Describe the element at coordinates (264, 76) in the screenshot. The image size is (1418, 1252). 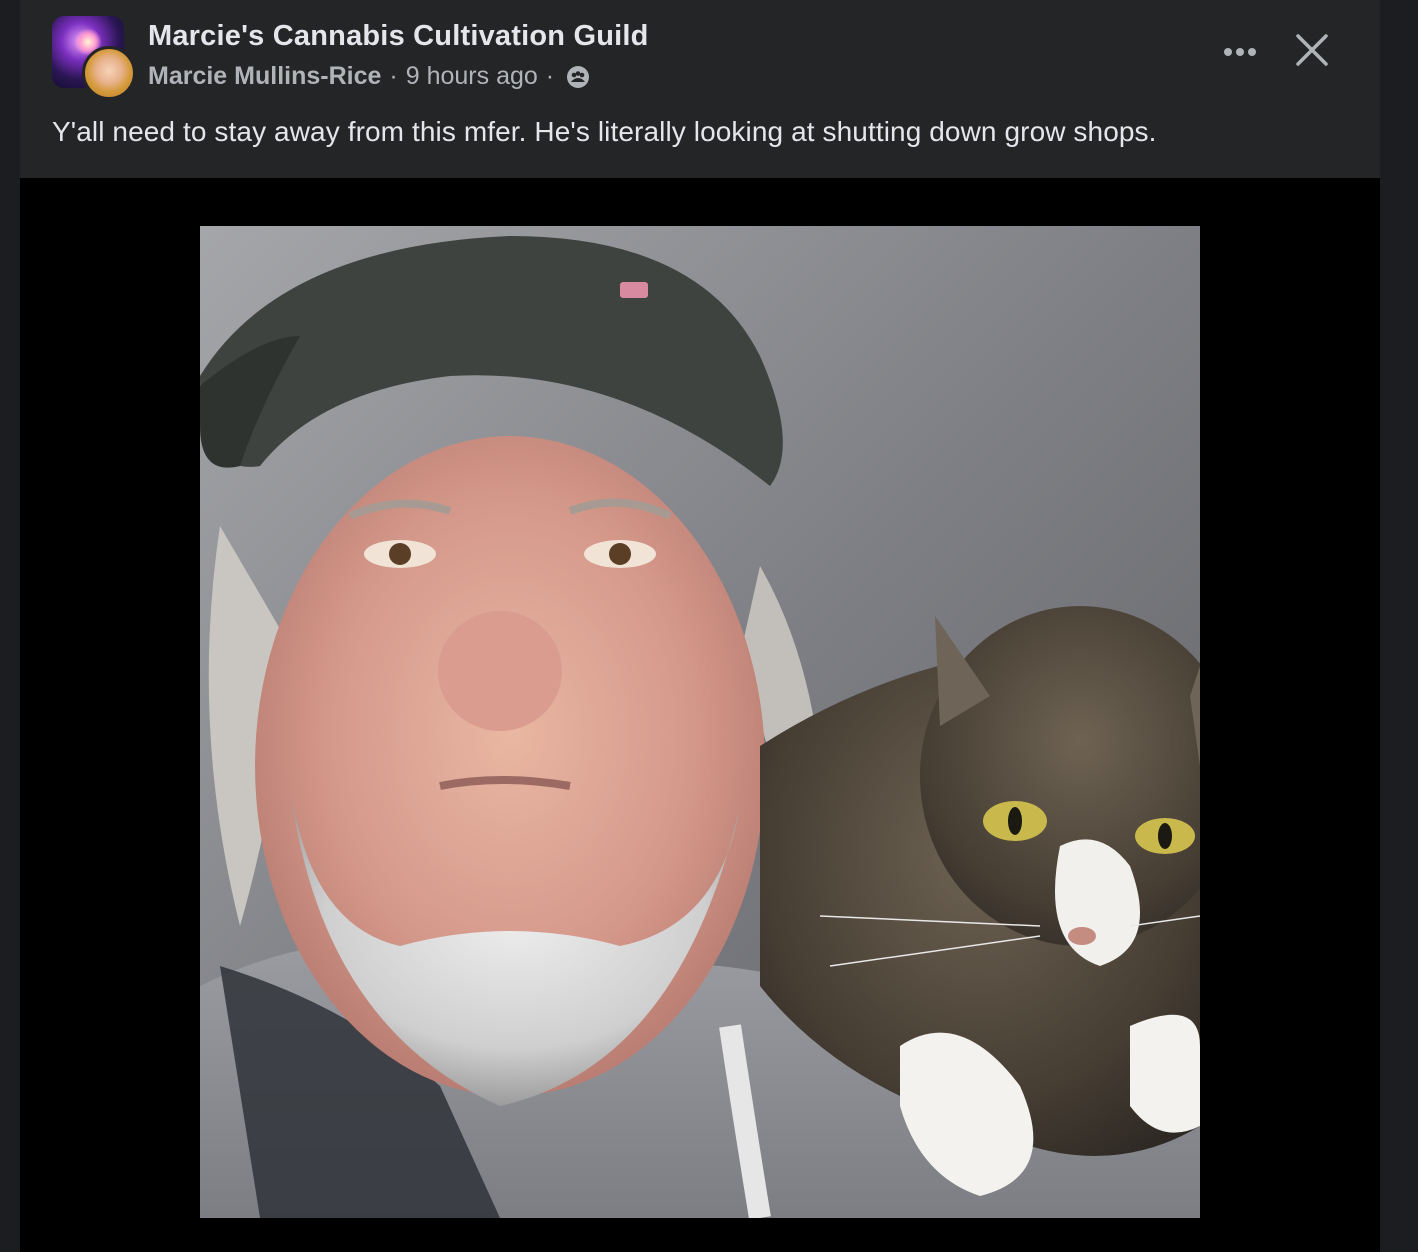
I see `author-name-link: Marcie Mullins-Rice` at that location.